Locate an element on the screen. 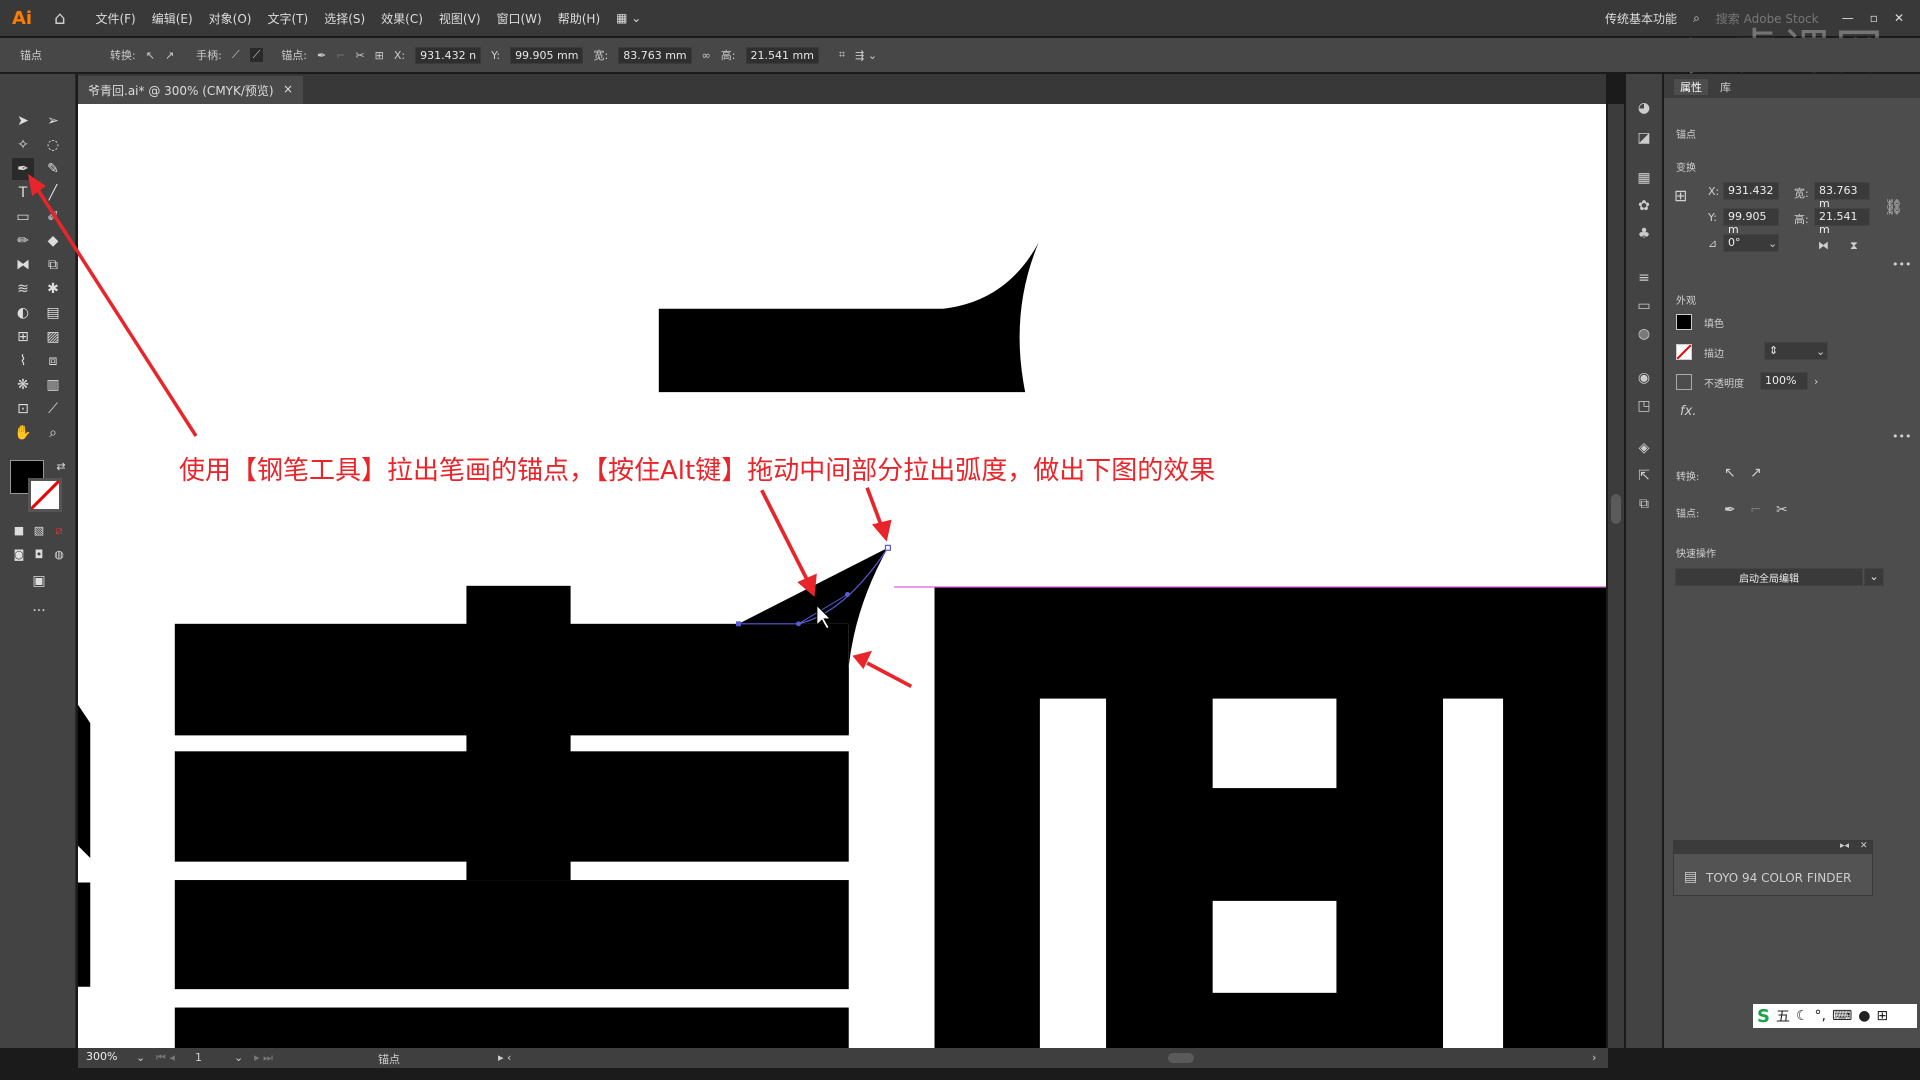 This screenshot has height=1080, width=1920. align-icon: ⇶ ⌄ is located at coordinates (866, 55).